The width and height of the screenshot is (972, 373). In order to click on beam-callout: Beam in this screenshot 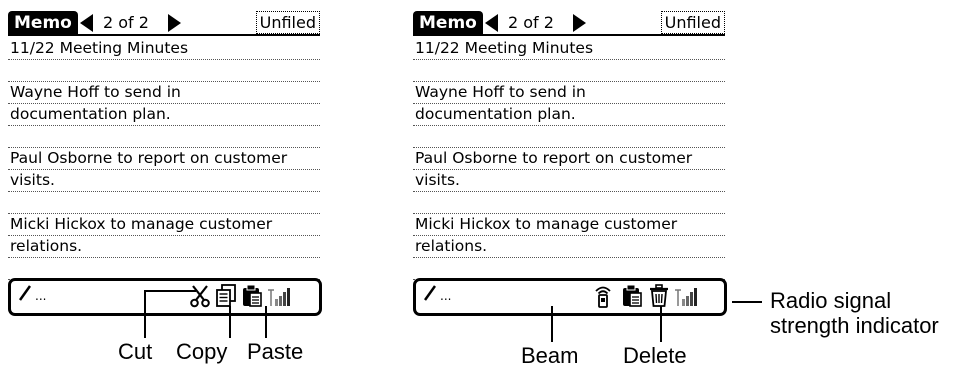, I will do `click(550, 355)`.